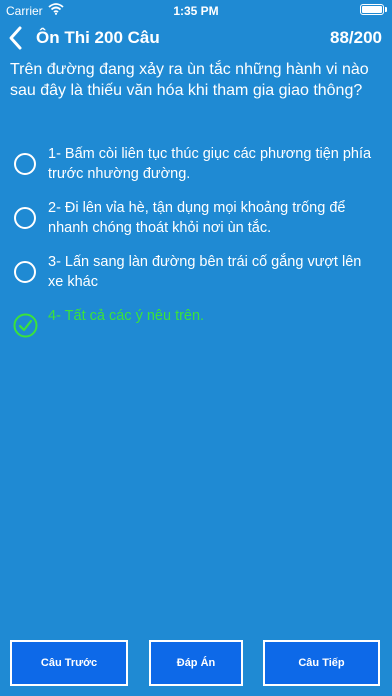 Image resolution: width=392 pixels, height=696 pixels. I want to click on next-question-button: Câu Tiếp, so click(321, 663).